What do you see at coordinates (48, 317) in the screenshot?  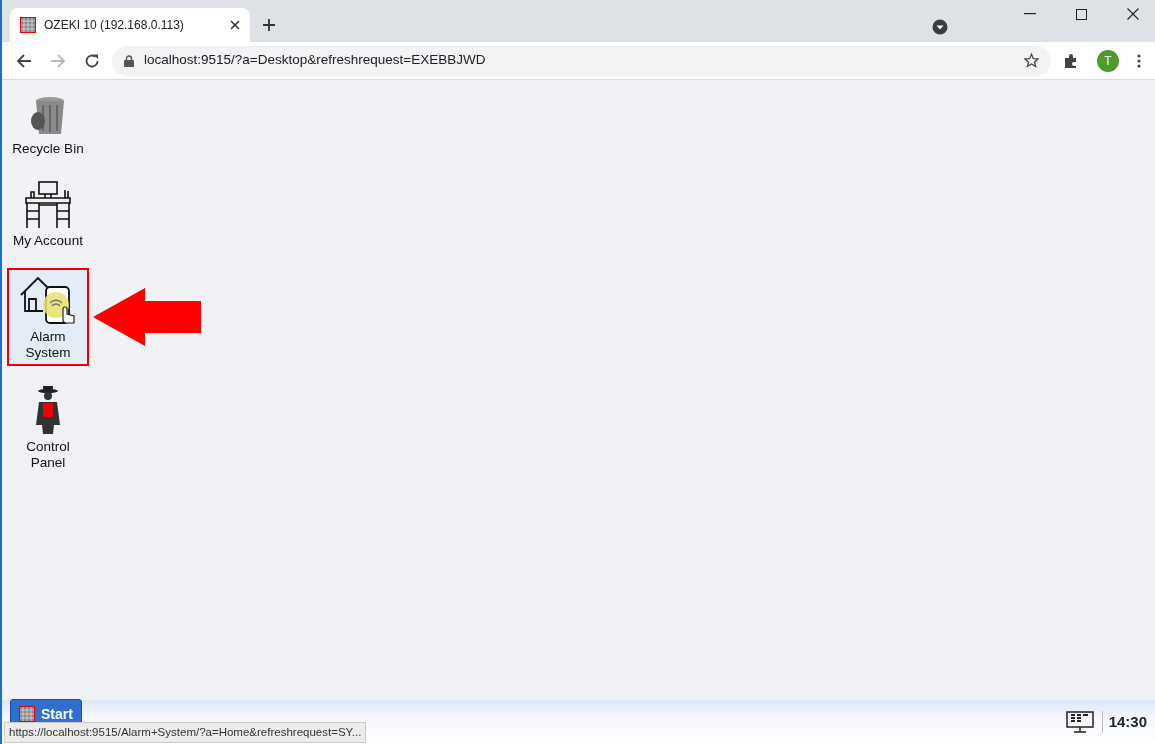 I see `desktop-icon: Alarm System` at bounding box center [48, 317].